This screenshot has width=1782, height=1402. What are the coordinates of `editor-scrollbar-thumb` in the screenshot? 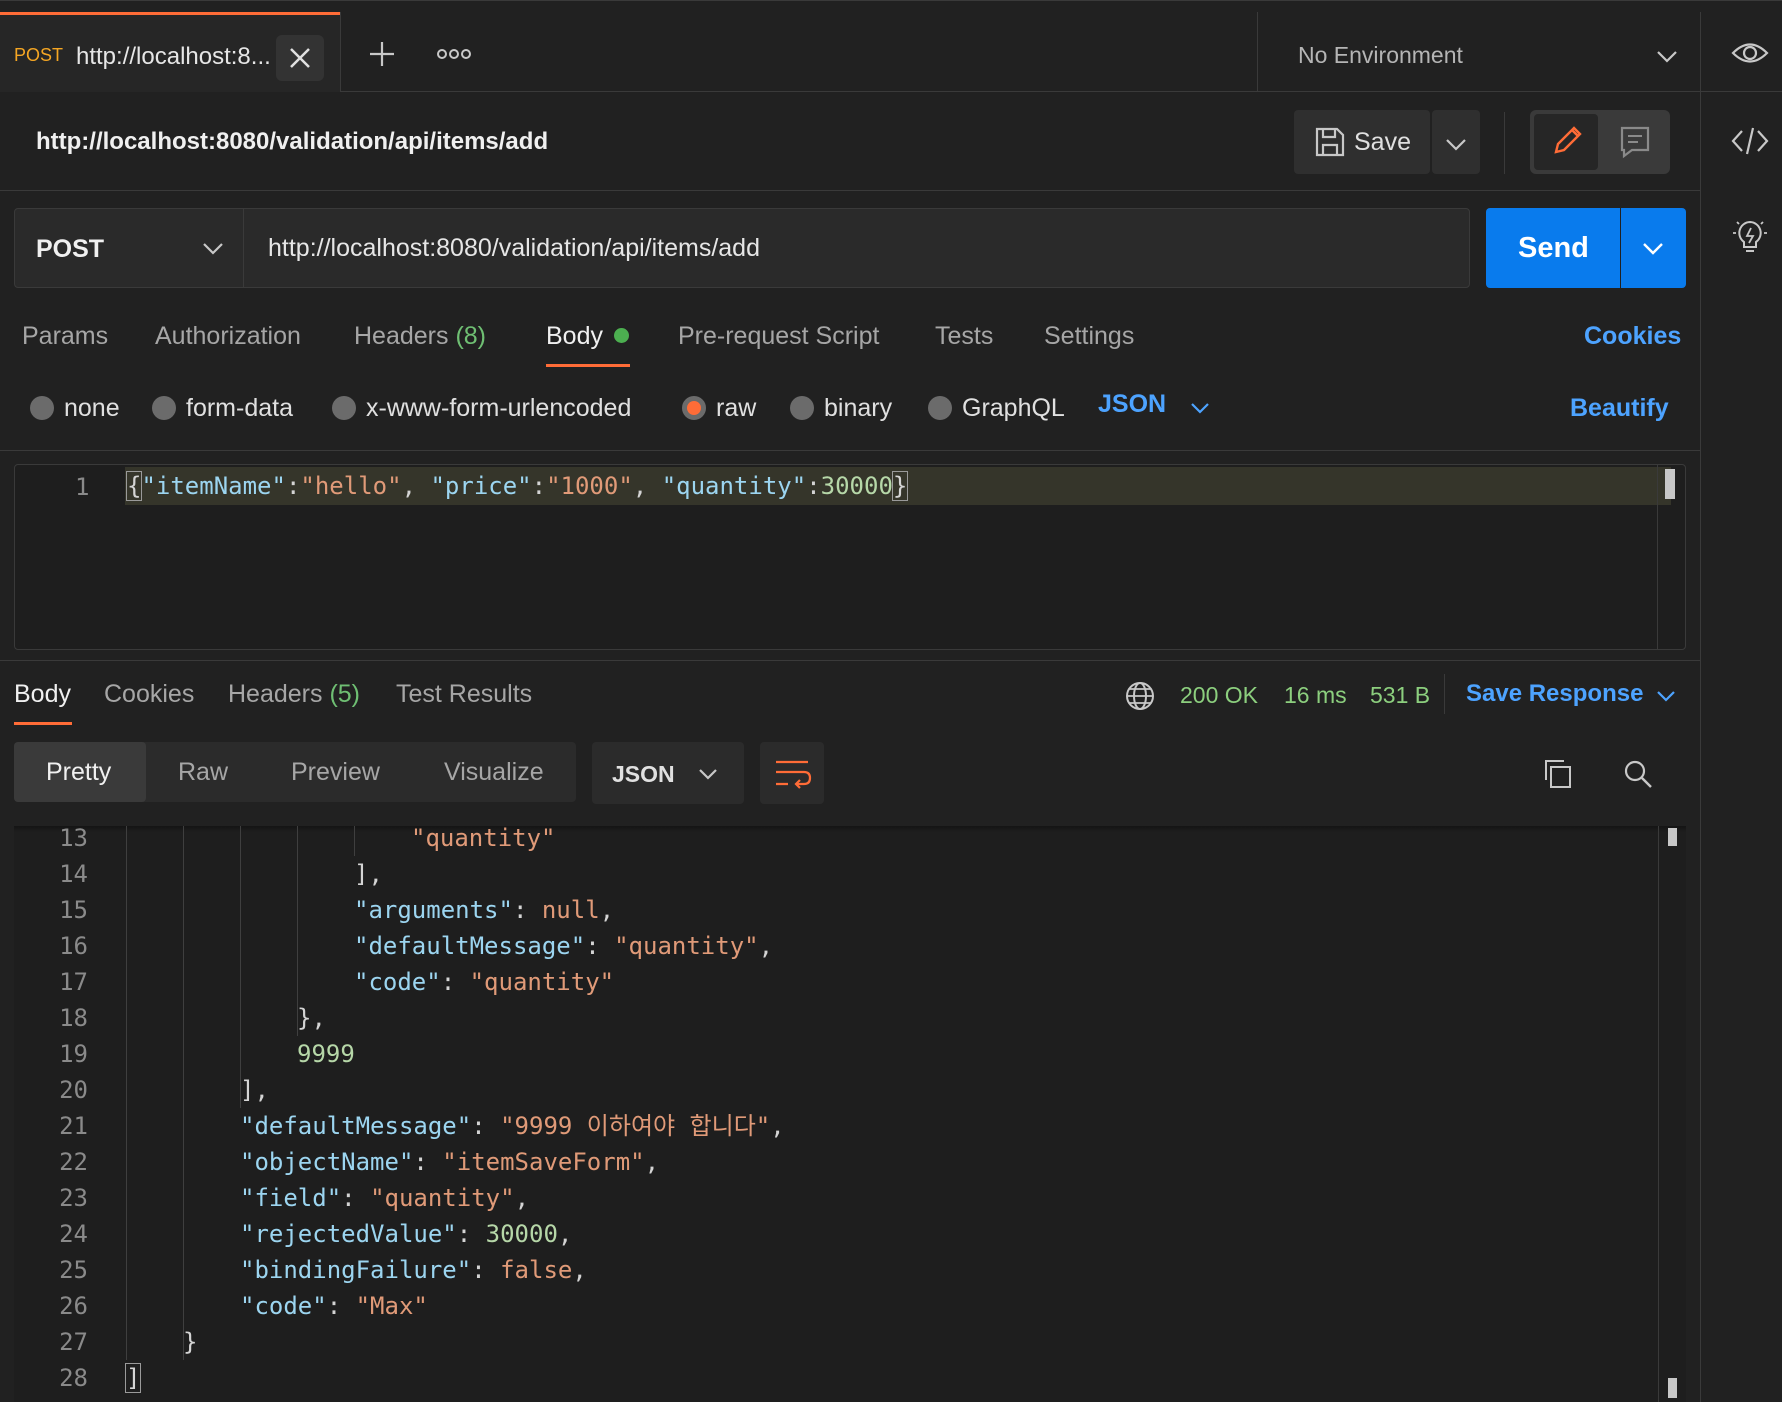 It's located at (1670, 484).